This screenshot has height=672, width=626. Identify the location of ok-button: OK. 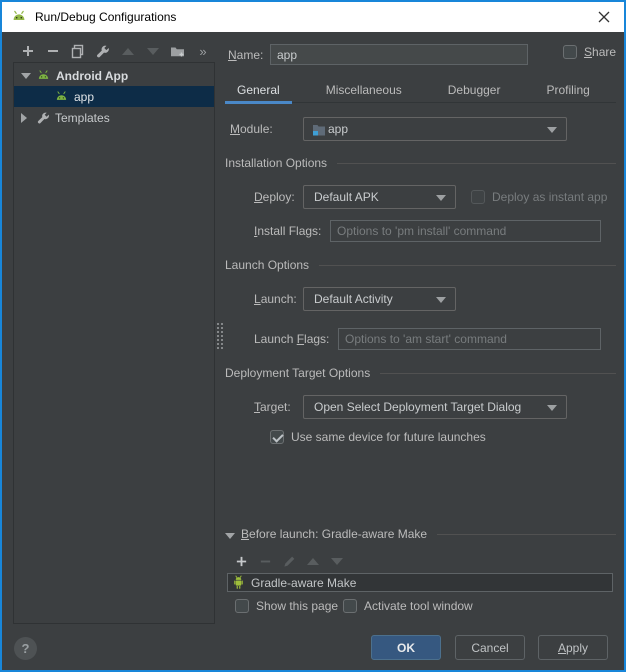
(406, 647).